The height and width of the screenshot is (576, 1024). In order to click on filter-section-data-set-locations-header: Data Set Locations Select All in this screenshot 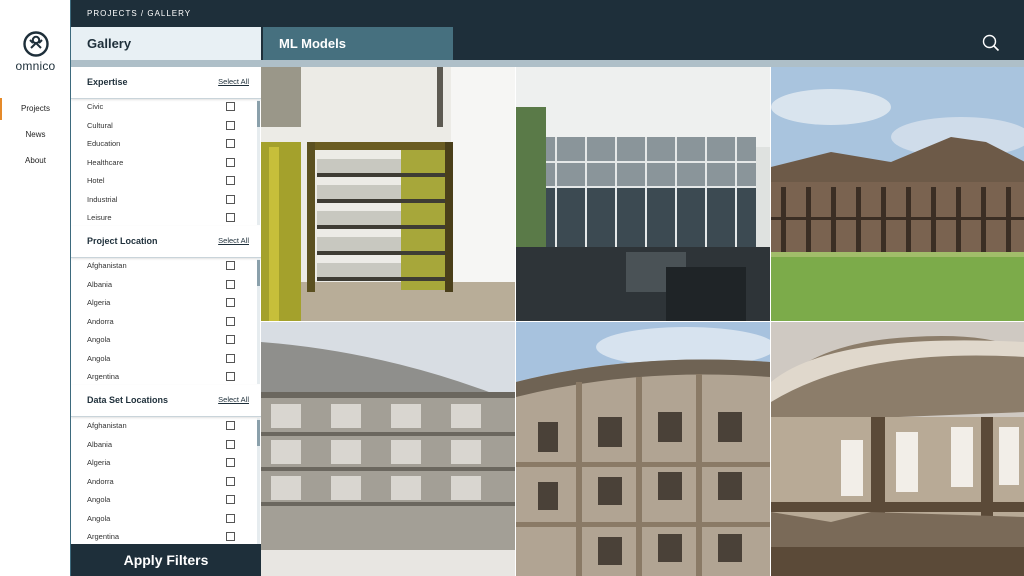, I will do `click(166, 401)`.